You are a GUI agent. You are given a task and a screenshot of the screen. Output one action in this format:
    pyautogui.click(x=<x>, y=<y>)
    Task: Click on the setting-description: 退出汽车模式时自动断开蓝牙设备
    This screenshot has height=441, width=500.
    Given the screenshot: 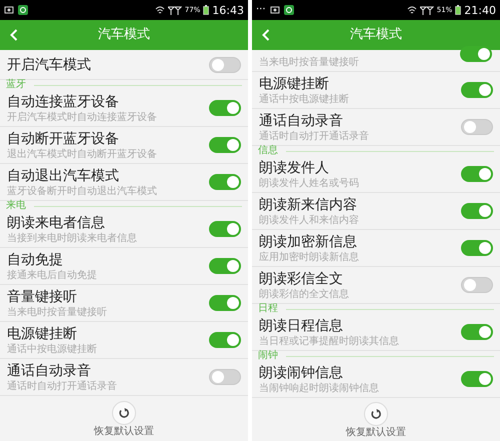 What is the action you would take?
    pyautogui.click(x=82, y=154)
    